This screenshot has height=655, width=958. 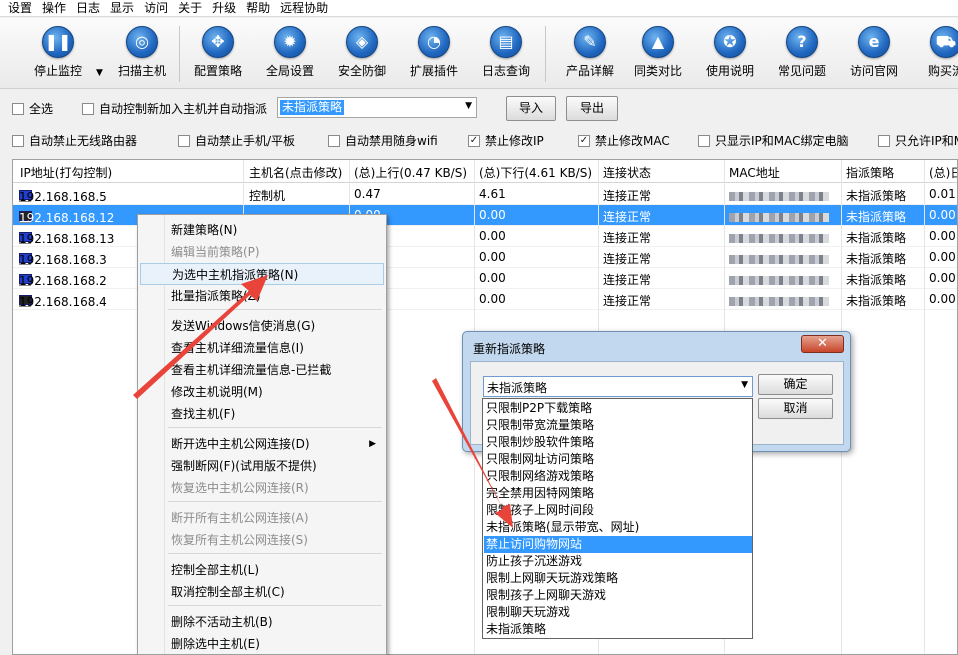 I want to click on option-checkbox-3: ✓ 禁止修改IP, so click(x=506, y=140).